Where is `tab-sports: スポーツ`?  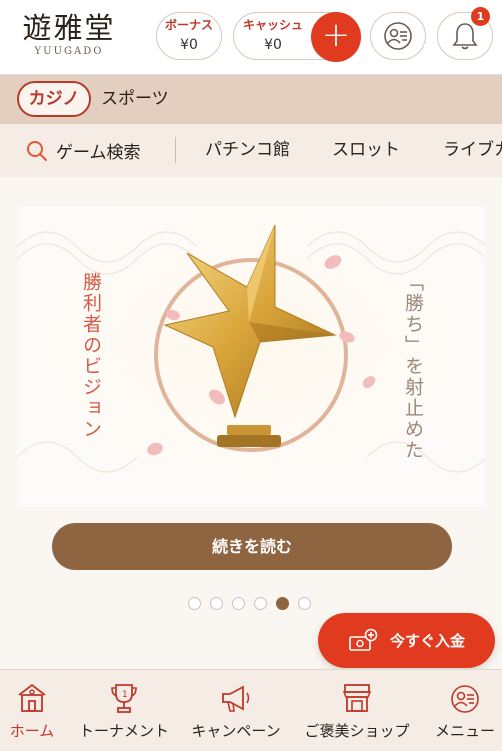
tab-sports: スポーツ is located at coordinates (135, 99).